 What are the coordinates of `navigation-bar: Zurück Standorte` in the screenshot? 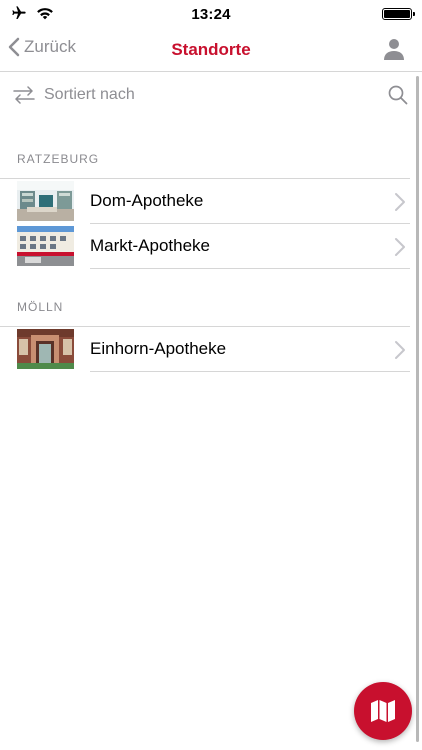 It's located at (211, 50).